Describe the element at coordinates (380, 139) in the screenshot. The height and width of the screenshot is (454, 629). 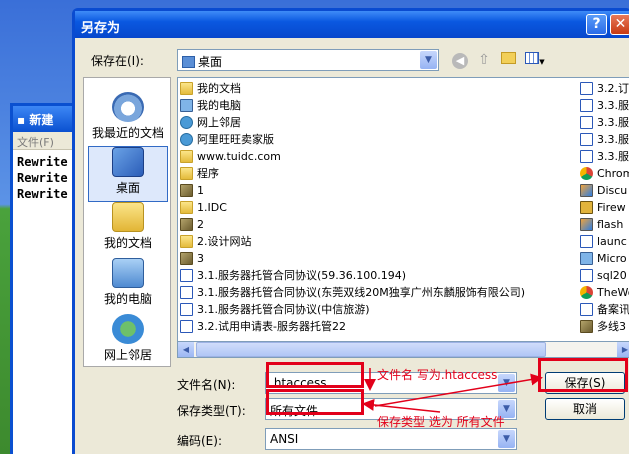
I see `file-list-item: 阿里旺旺卖家版` at that location.